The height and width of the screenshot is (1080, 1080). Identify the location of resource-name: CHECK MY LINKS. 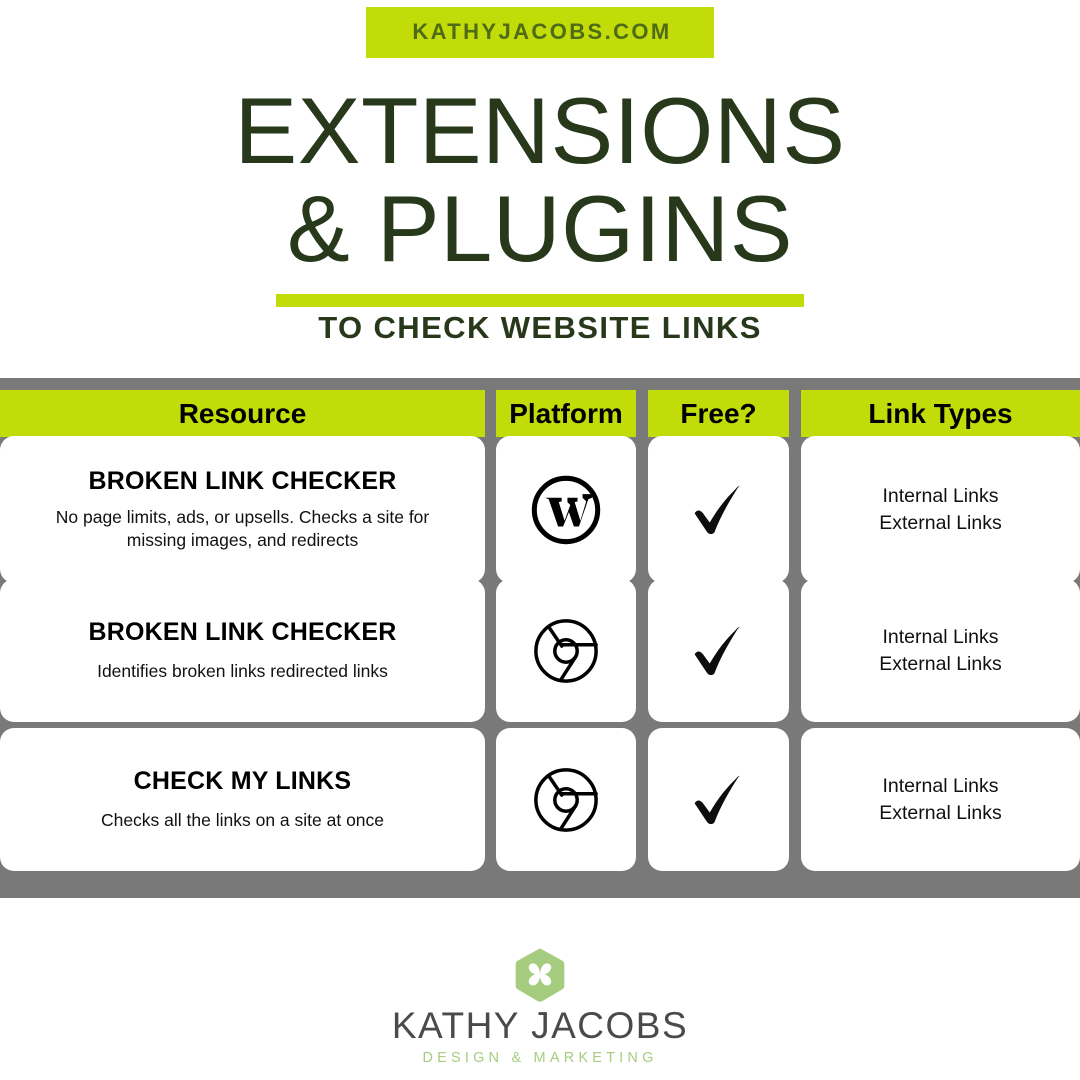
(242, 780).